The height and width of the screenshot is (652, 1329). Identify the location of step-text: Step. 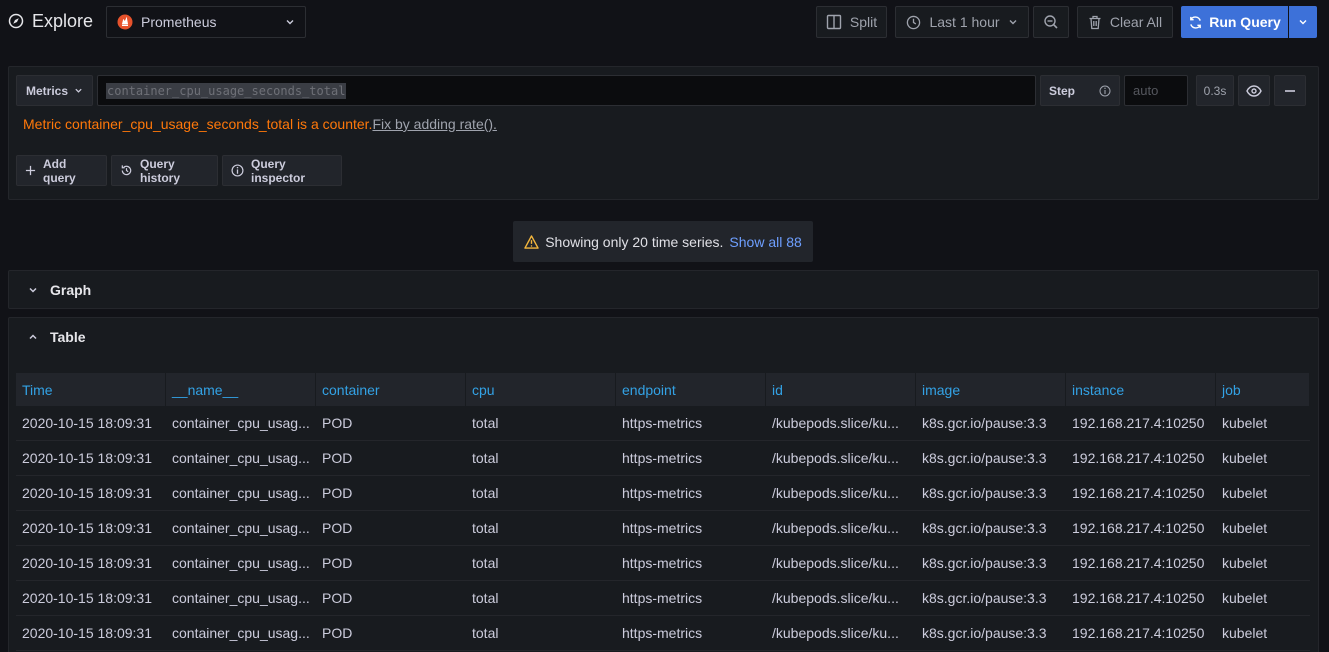
(1062, 90).